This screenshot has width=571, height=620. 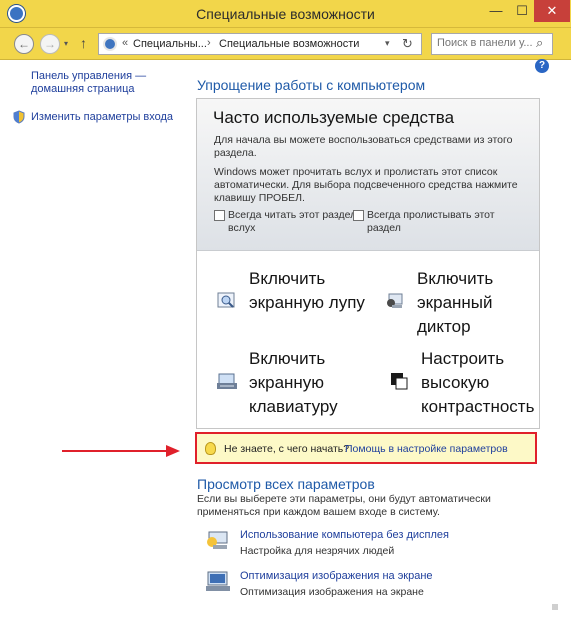 What do you see at coordinates (289, 44) in the screenshot?
I see `breadcrumb-accessibility: Специальные возможности` at bounding box center [289, 44].